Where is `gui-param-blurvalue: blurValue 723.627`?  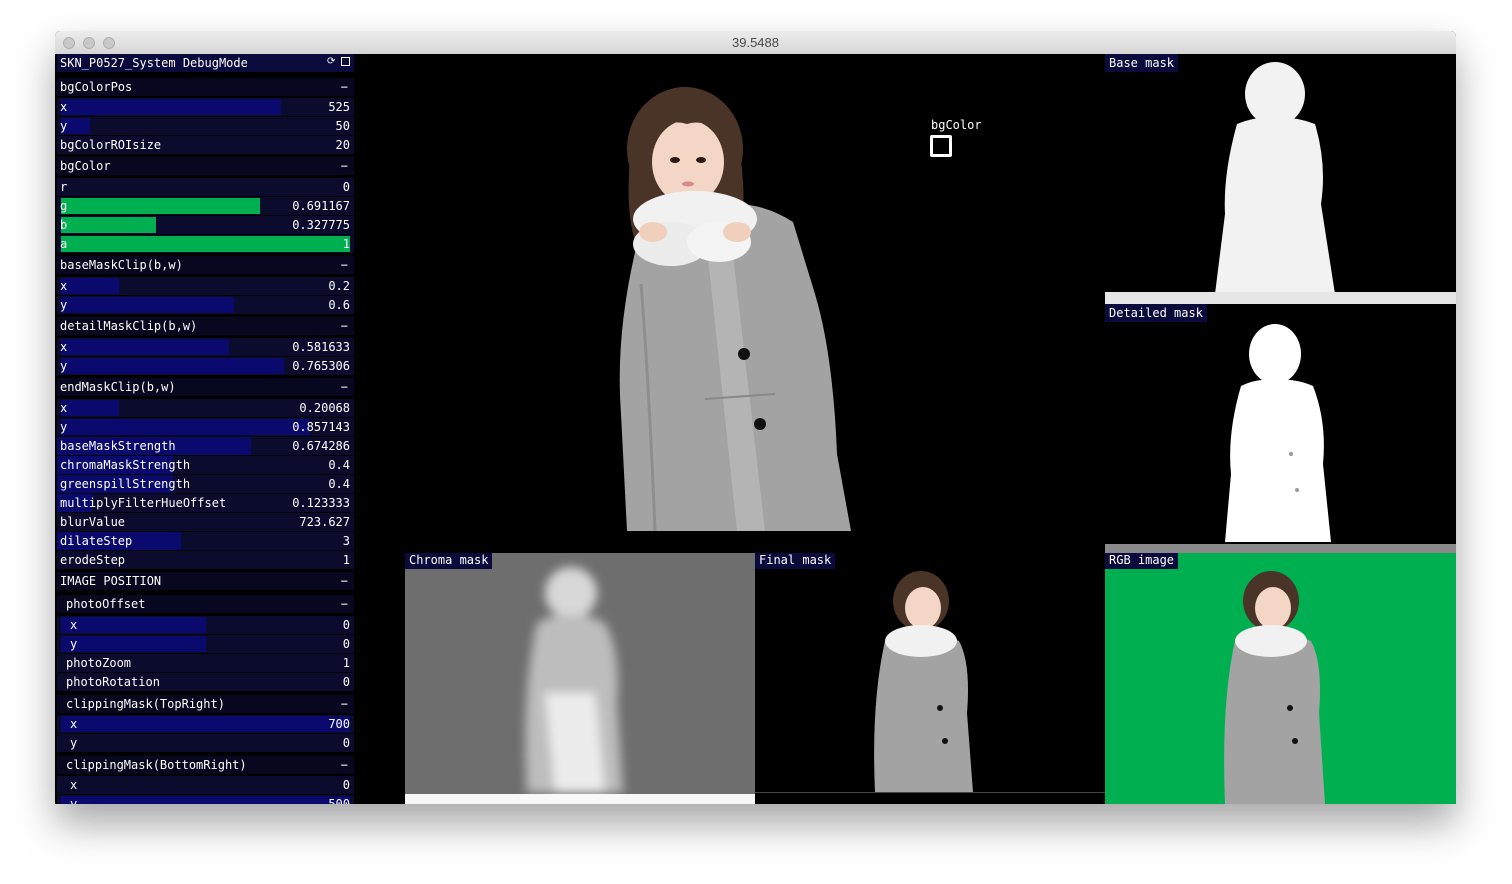 gui-param-blurvalue: blurValue 723.627 is located at coordinates (205, 522).